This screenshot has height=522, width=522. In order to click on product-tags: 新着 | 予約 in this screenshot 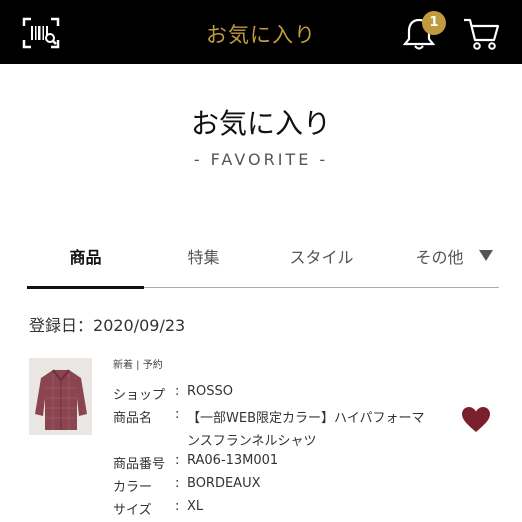, I will do `click(138, 365)`.